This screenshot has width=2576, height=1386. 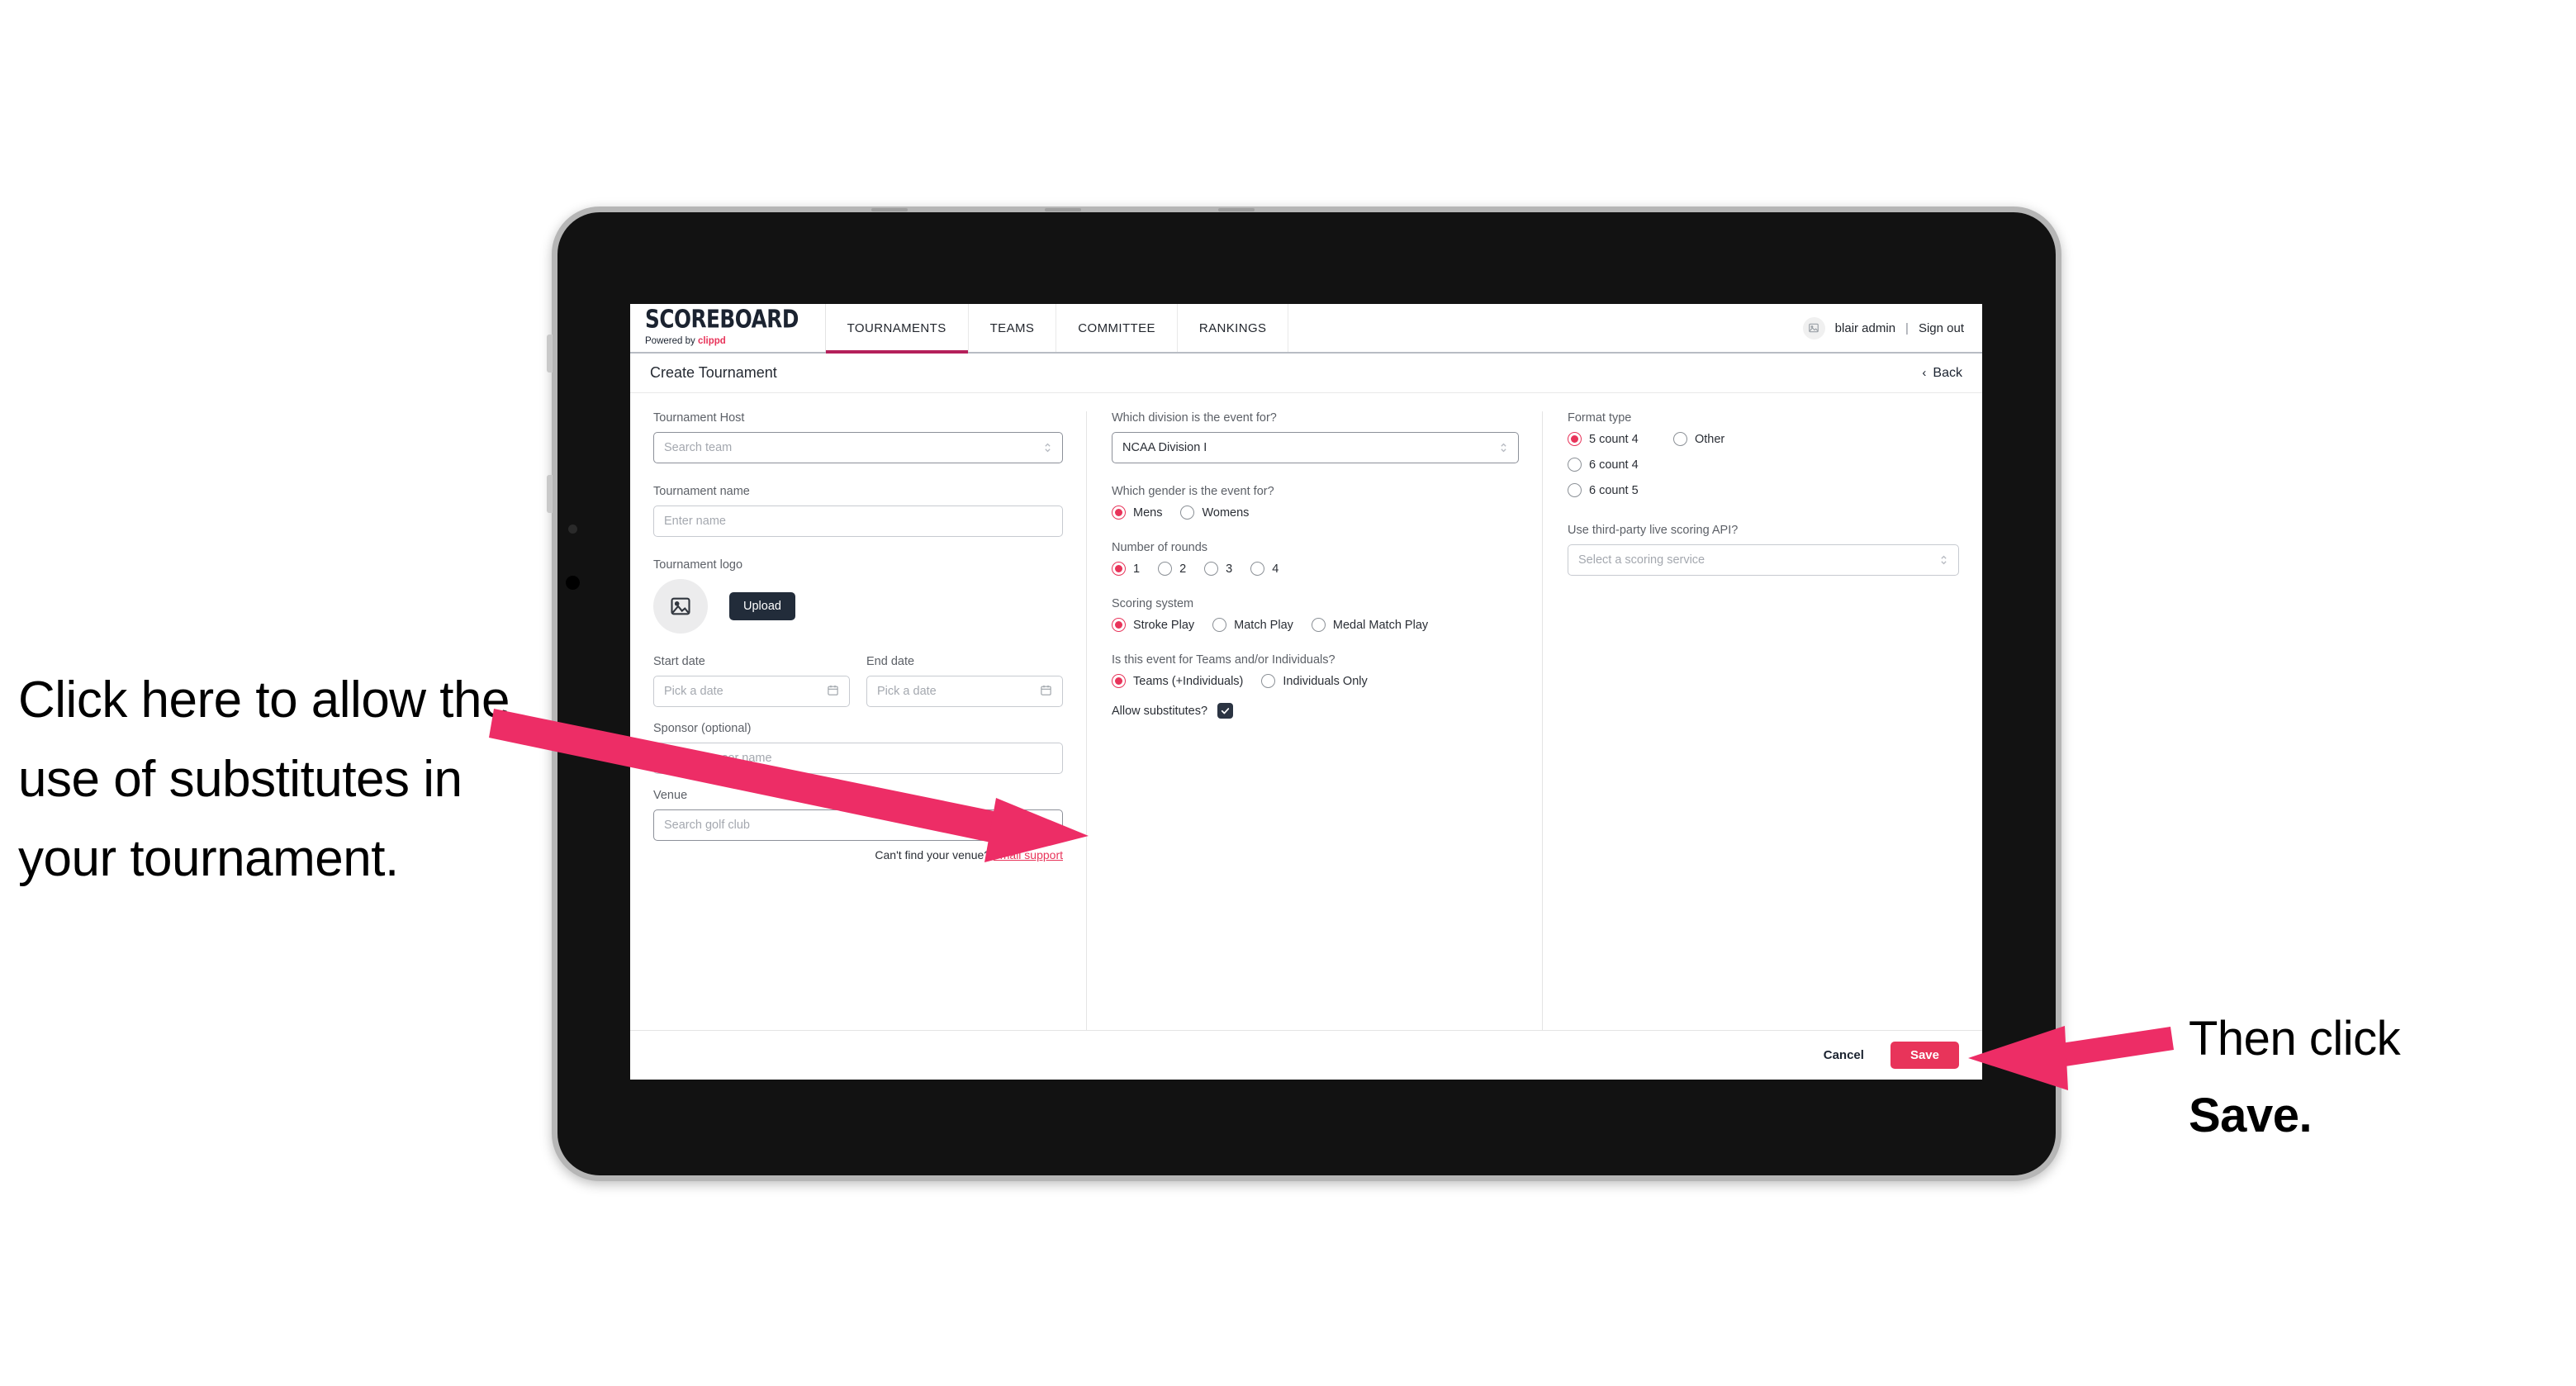 What do you see at coordinates (679, 661) in the screenshot?
I see `start-date-label: Start date` at bounding box center [679, 661].